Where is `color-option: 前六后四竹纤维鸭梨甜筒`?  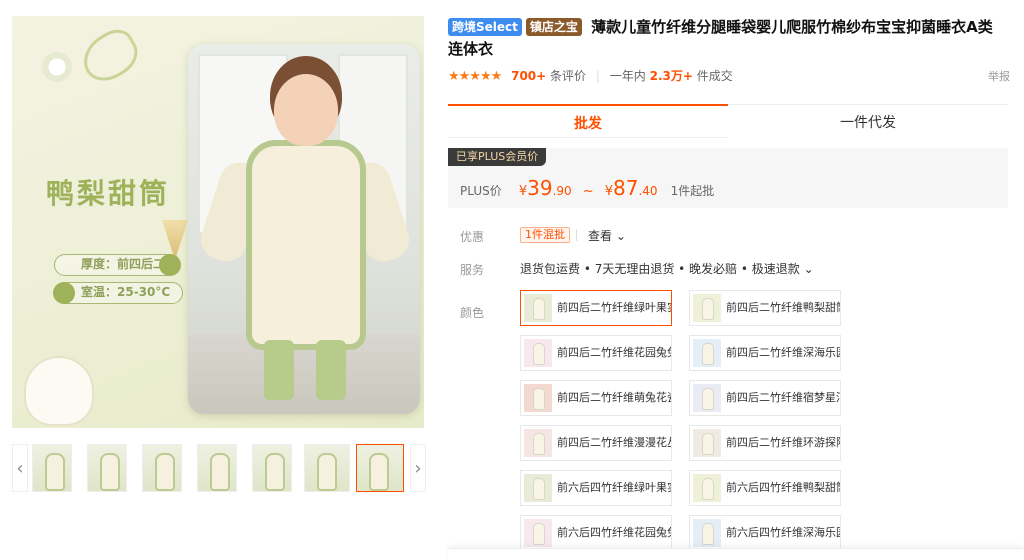
color-option: 前六后四竹纤维鸭梨甜筒 is located at coordinates (765, 488).